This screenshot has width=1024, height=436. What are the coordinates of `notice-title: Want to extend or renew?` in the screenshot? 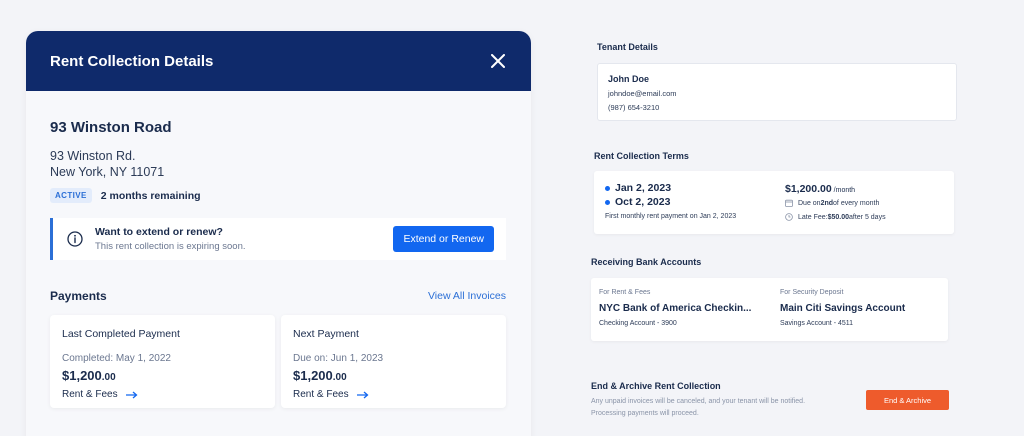 It's located at (159, 232).